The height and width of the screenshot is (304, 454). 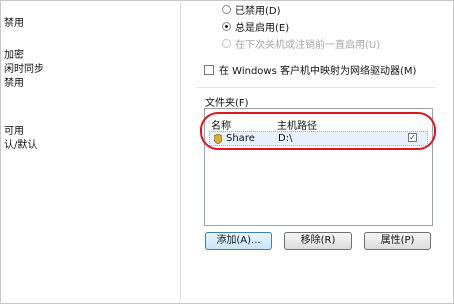 I want to click on left-label-disabled-2: 禁用, so click(x=14, y=83).